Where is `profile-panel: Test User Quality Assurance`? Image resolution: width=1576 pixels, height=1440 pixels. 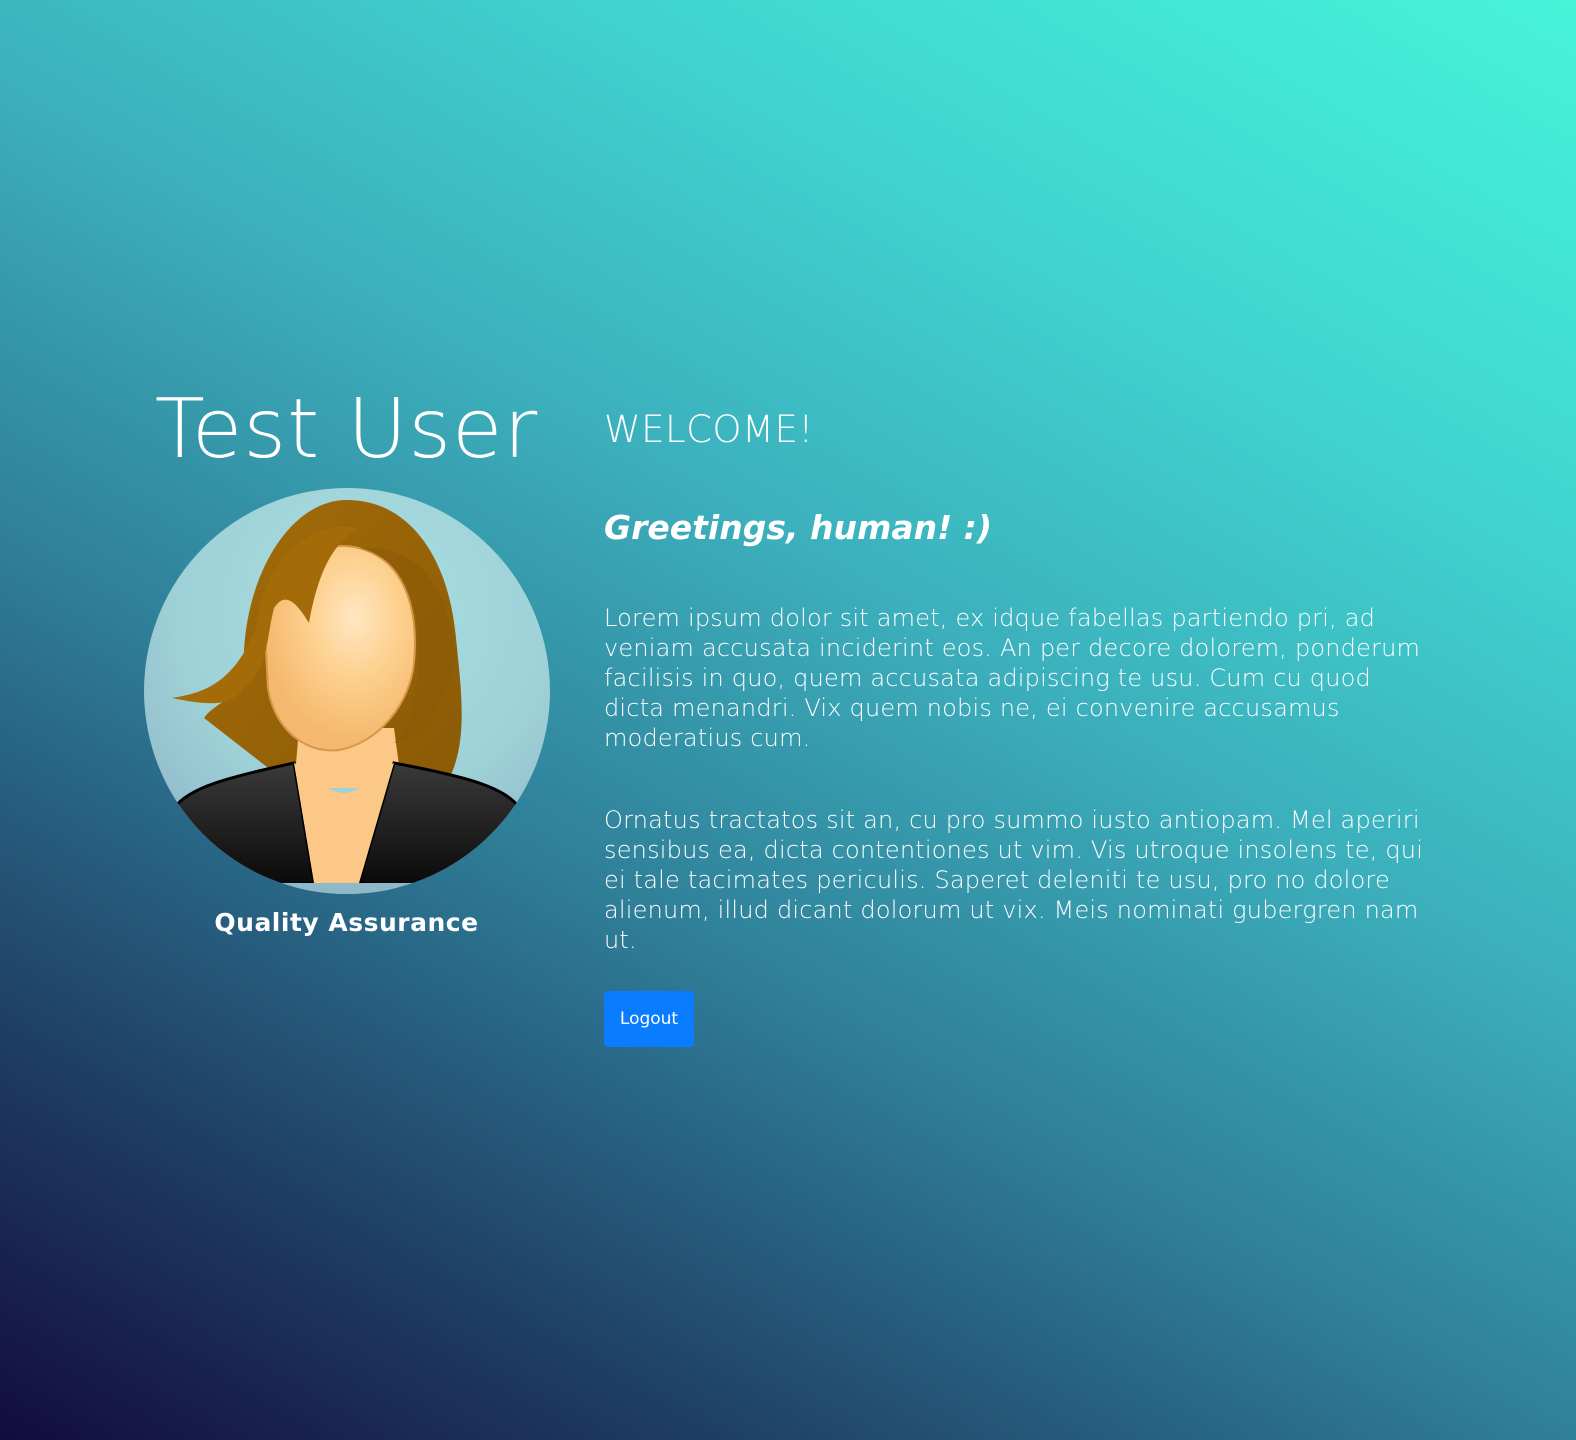
profile-panel: Test User Quality Assurance is located at coordinates (347, 658).